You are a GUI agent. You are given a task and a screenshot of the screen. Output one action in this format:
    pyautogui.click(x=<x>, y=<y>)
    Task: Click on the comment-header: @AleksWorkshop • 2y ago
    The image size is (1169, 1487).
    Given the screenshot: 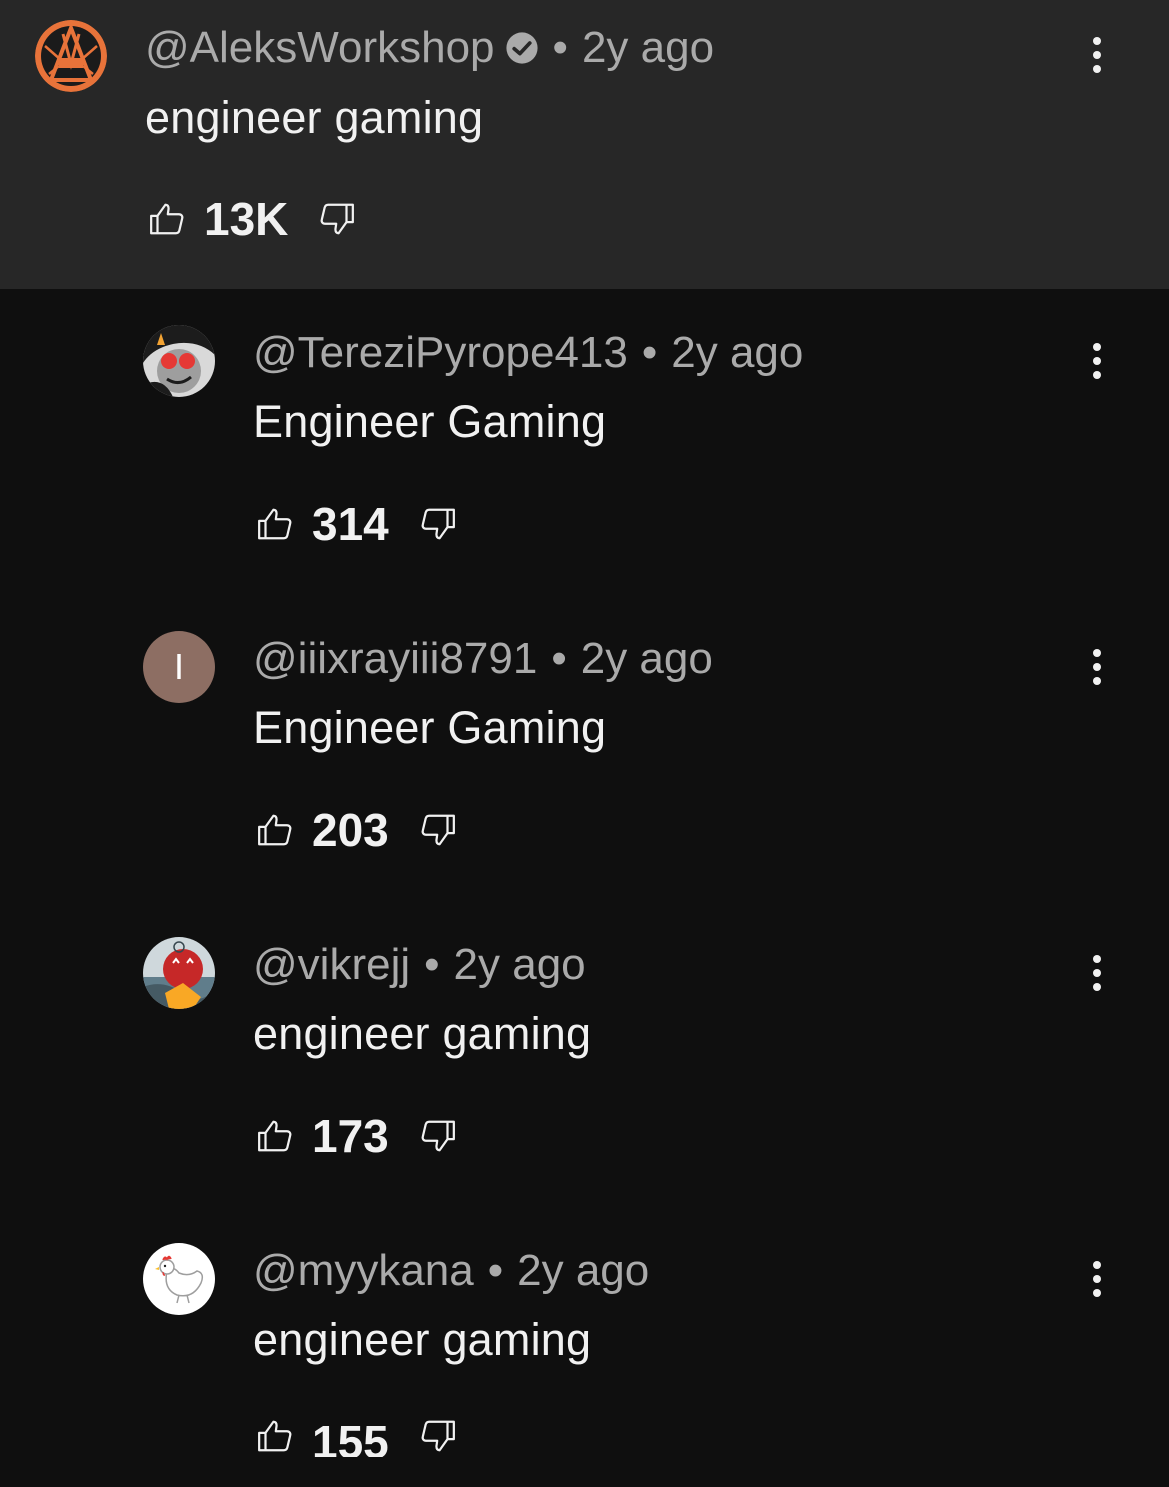 What is the action you would take?
    pyautogui.click(x=429, y=48)
    